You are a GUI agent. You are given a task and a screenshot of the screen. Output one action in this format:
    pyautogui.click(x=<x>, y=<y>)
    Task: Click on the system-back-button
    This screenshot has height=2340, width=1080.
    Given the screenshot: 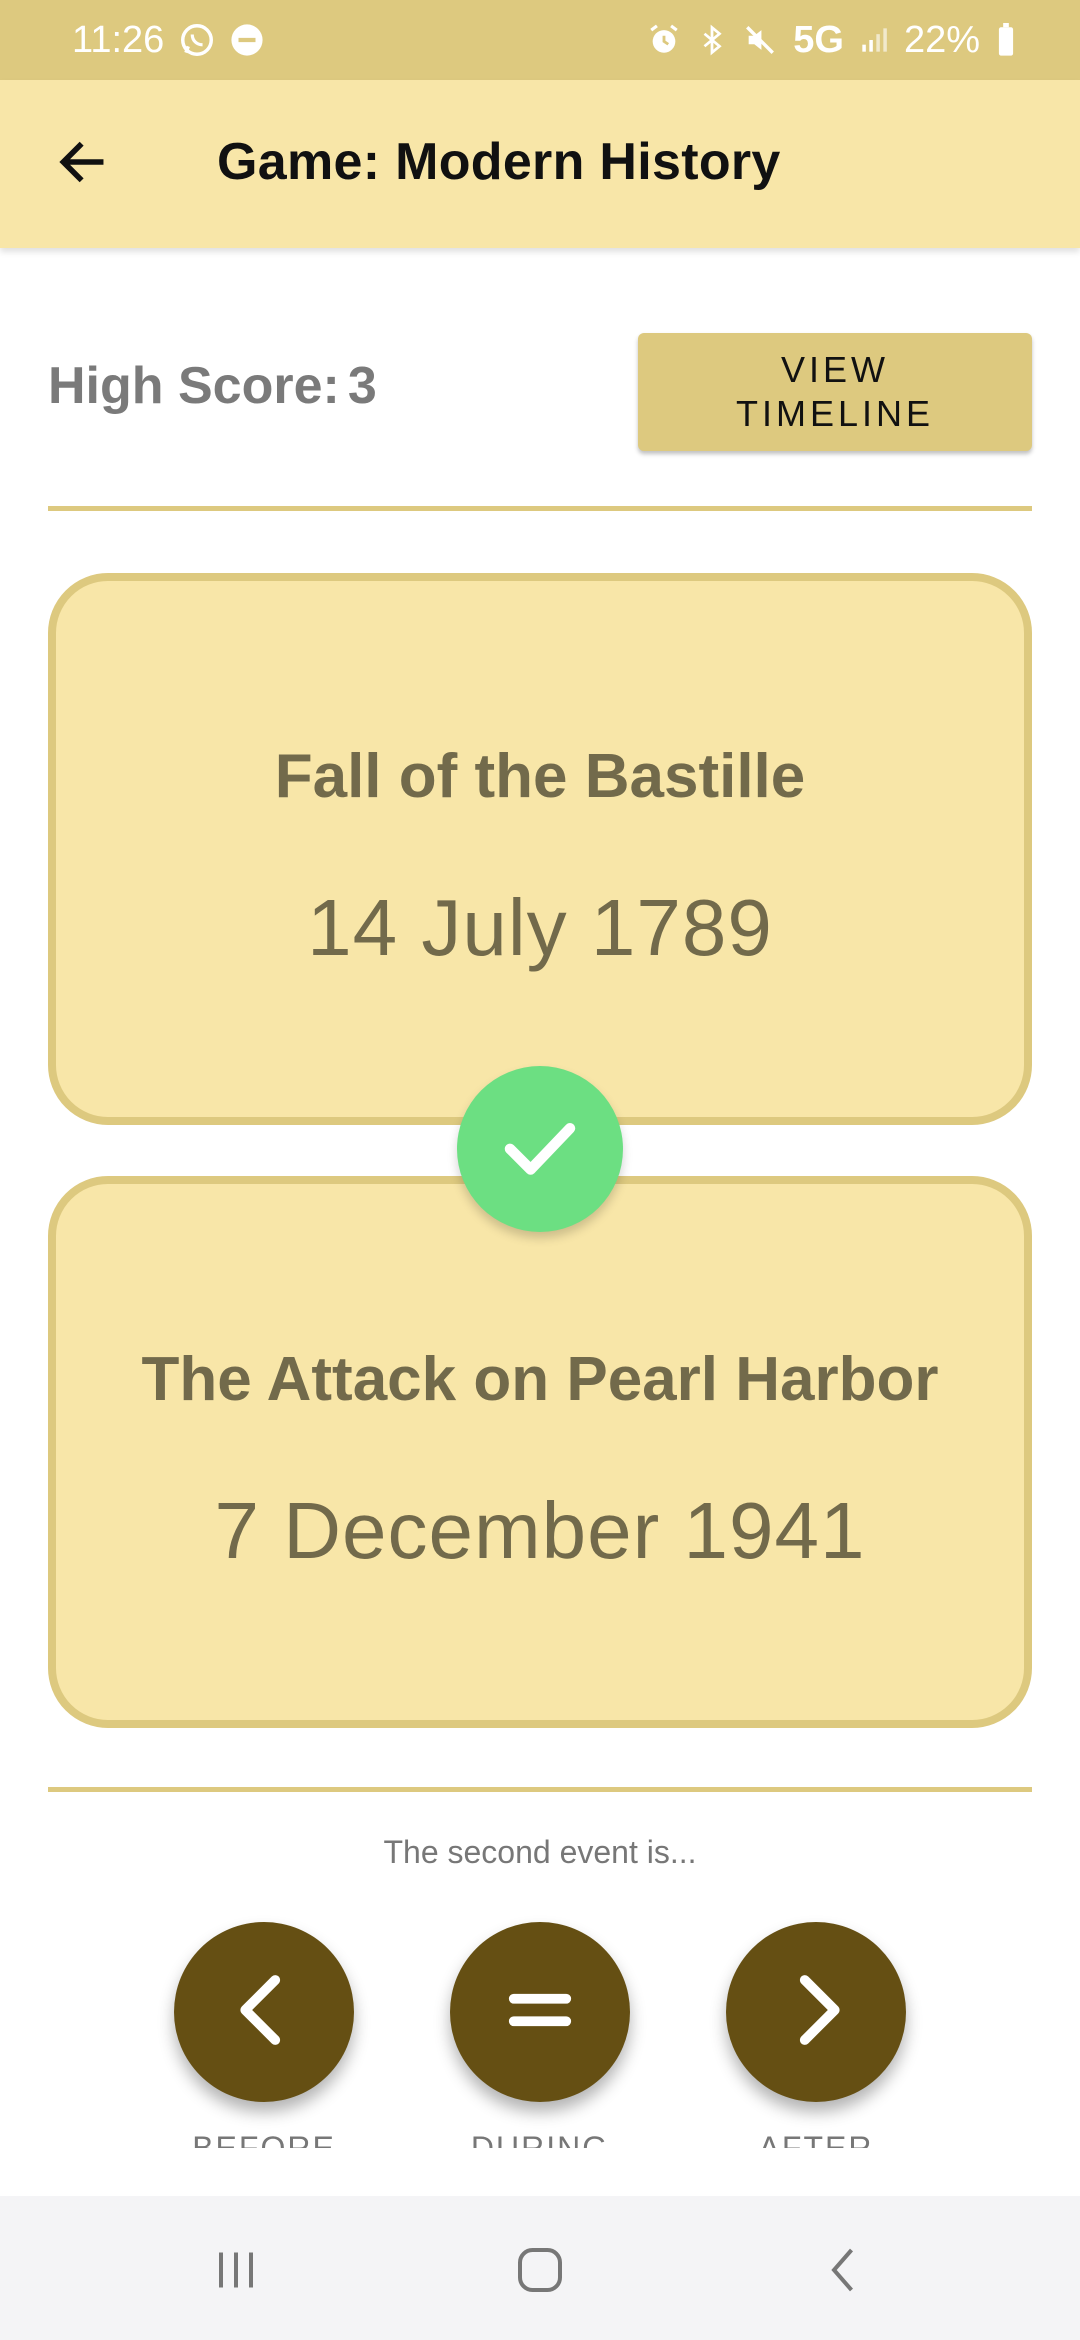 What is the action you would take?
    pyautogui.click(x=844, y=2272)
    